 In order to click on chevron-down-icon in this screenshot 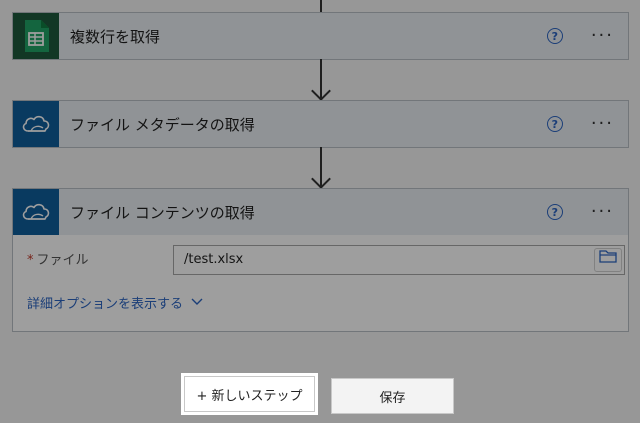, I will do `click(197, 302)`.